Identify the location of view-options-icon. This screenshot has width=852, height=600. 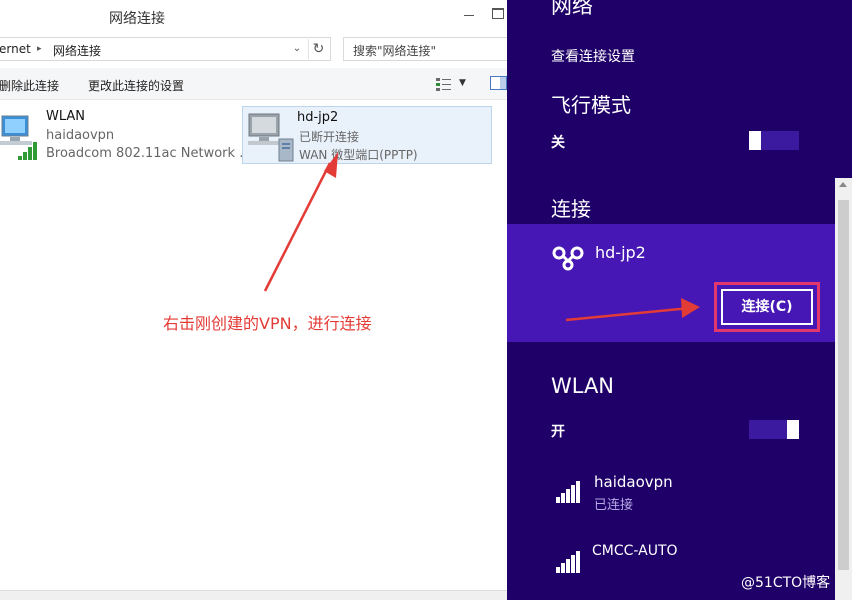
(444, 84).